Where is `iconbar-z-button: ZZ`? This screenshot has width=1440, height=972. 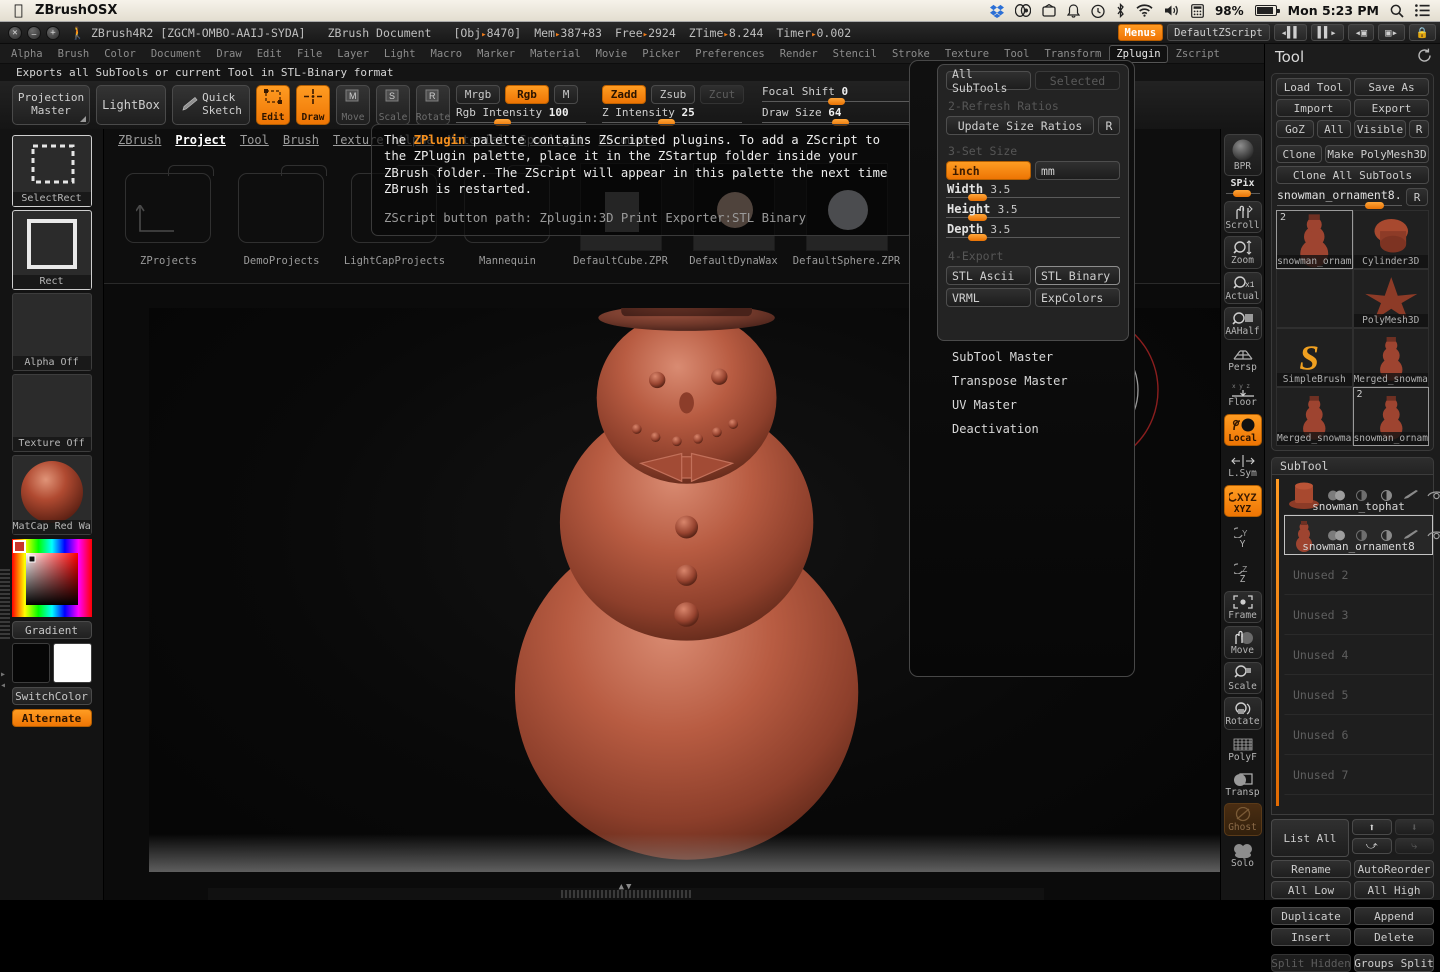
iconbar-z-button: ZZ is located at coordinates (1243, 571).